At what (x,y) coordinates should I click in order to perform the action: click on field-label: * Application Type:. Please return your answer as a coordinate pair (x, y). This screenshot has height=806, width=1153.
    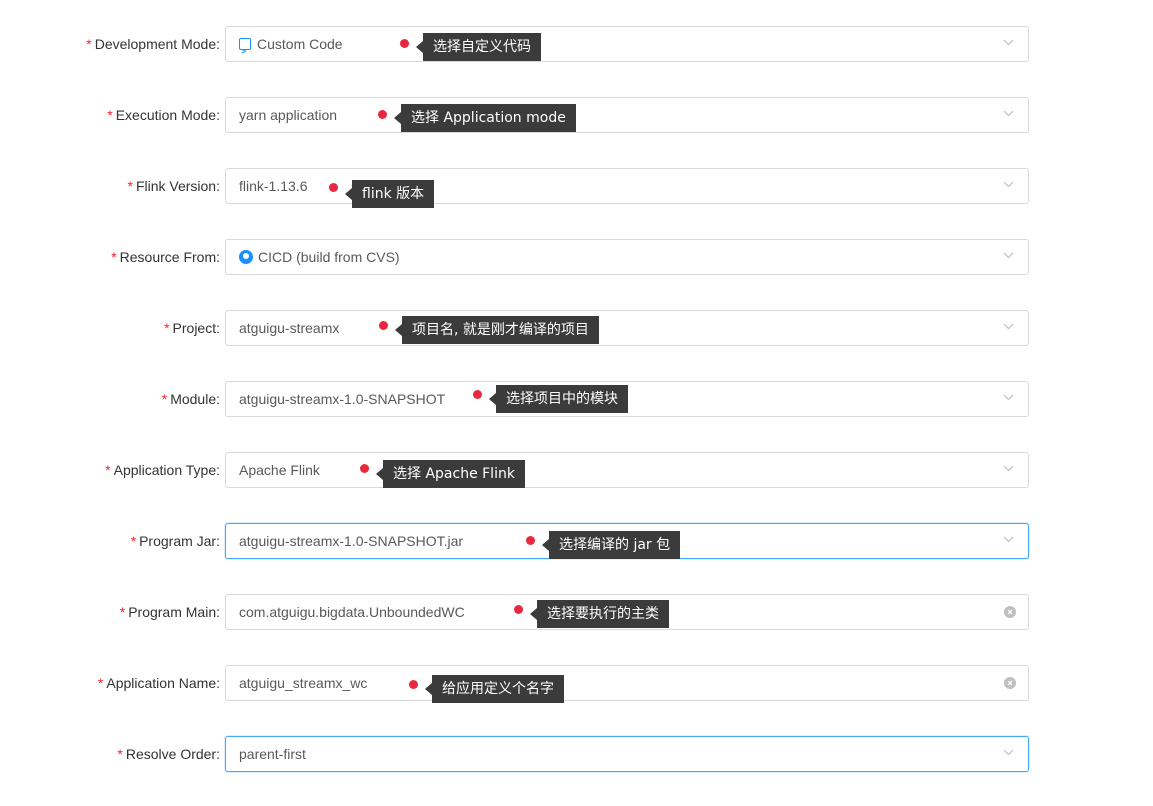
    Looking at the image, I should click on (162, 470).